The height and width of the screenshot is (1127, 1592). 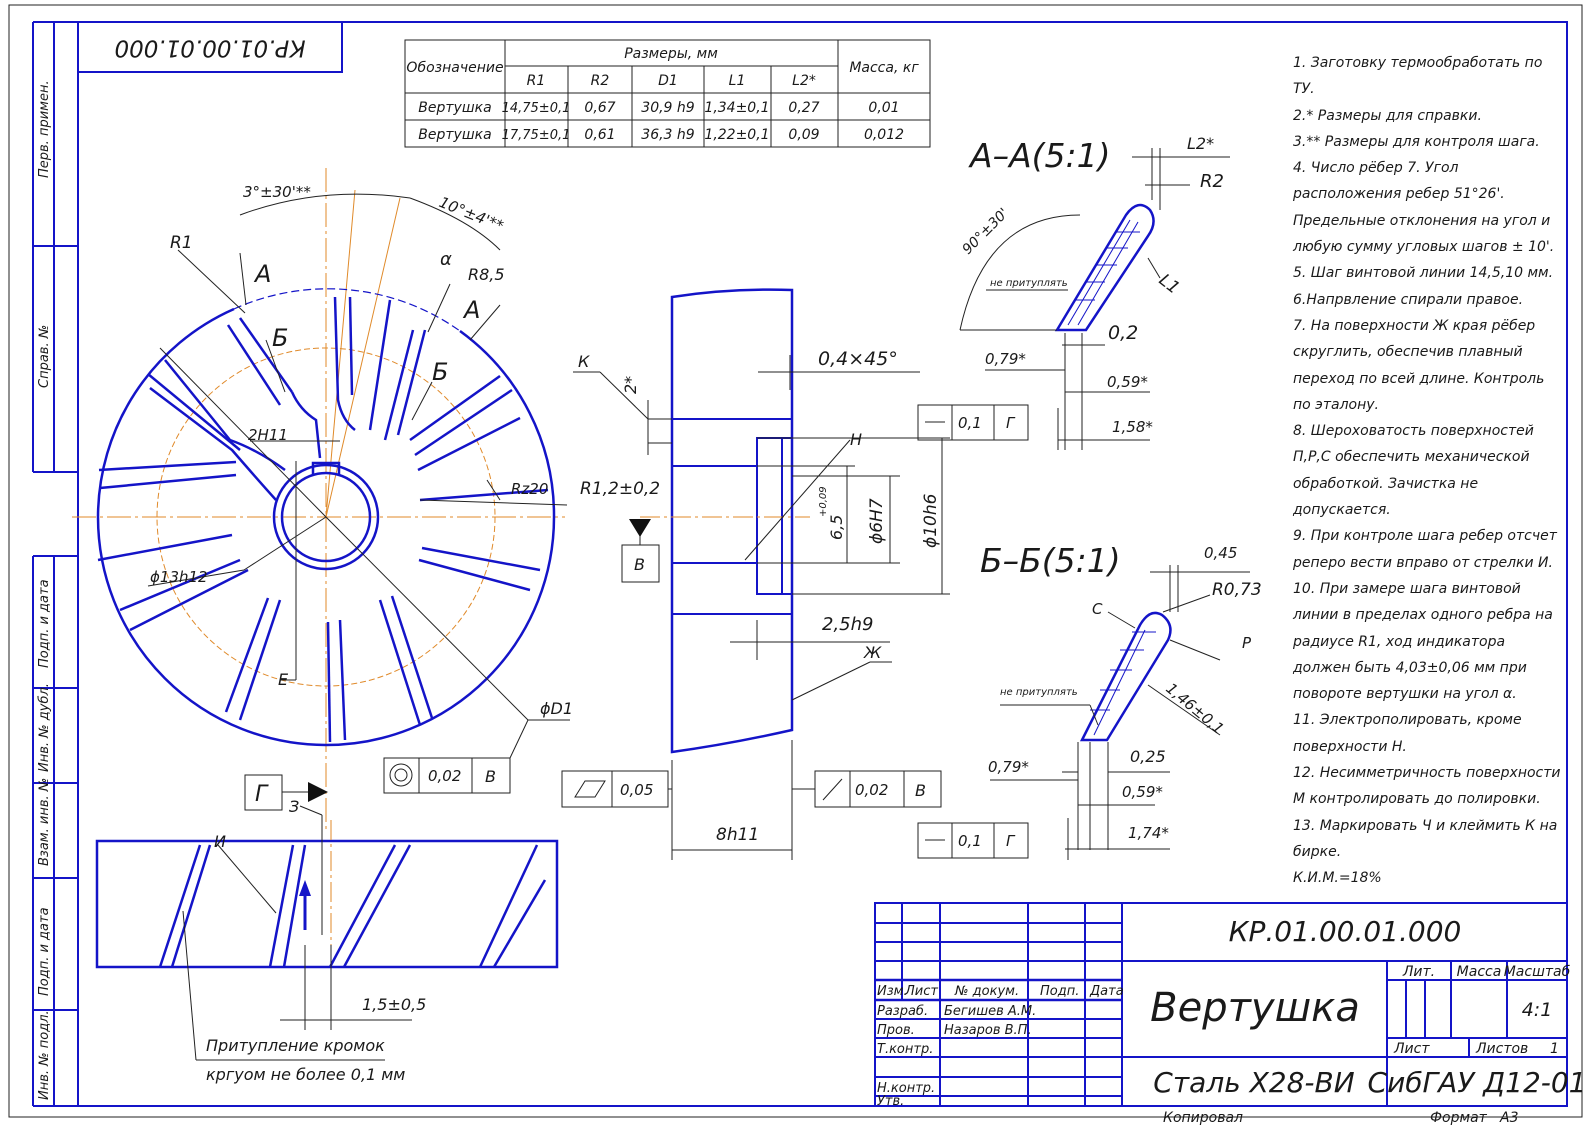 I want to click on table-header-mass: Масса, кг, so click(x=884, y=68).